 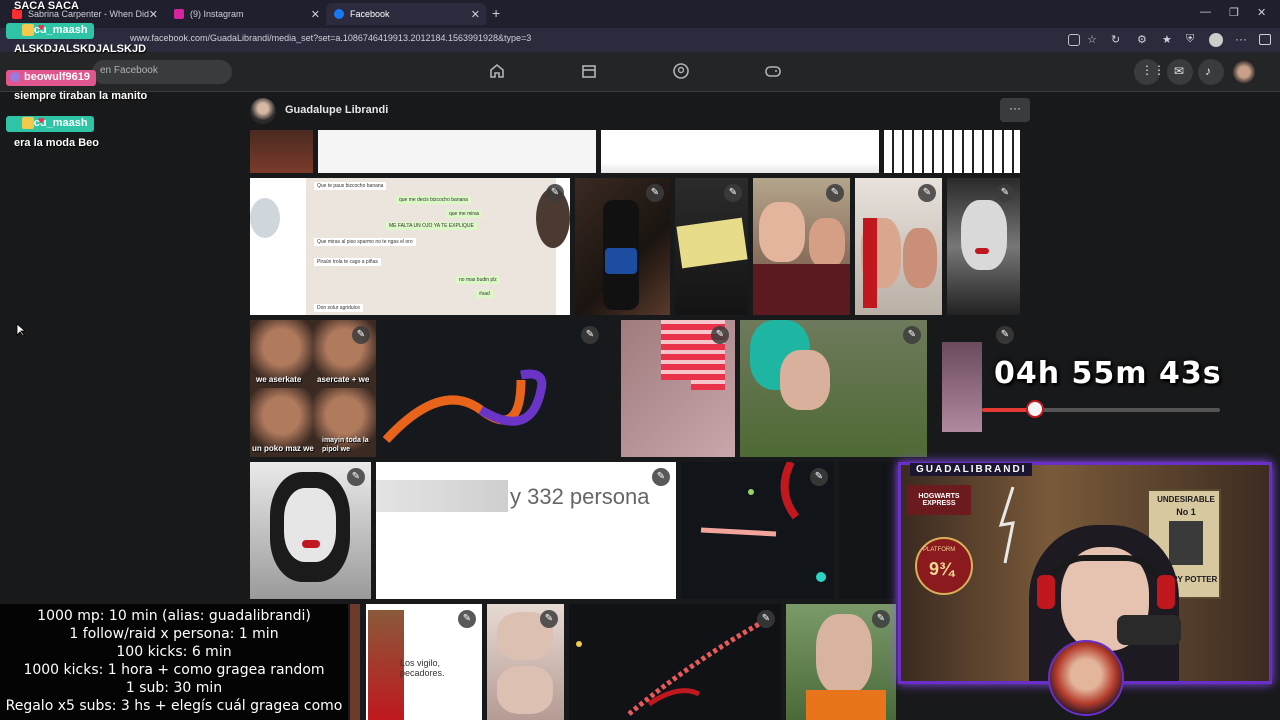 I want to click on reader-icon, so click(x=1074, y=40).